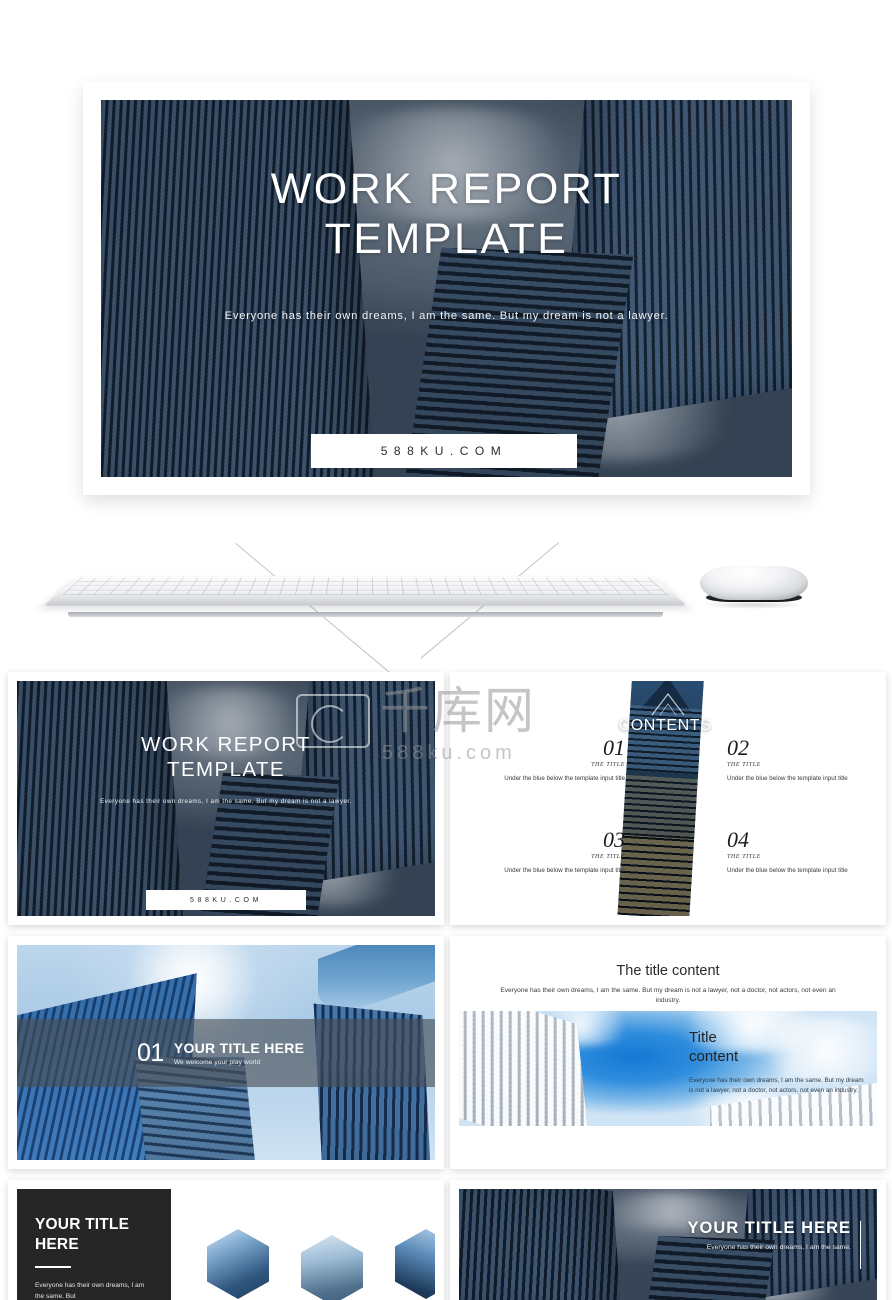  I want to click on slide5-divider, so click(53, 1266).